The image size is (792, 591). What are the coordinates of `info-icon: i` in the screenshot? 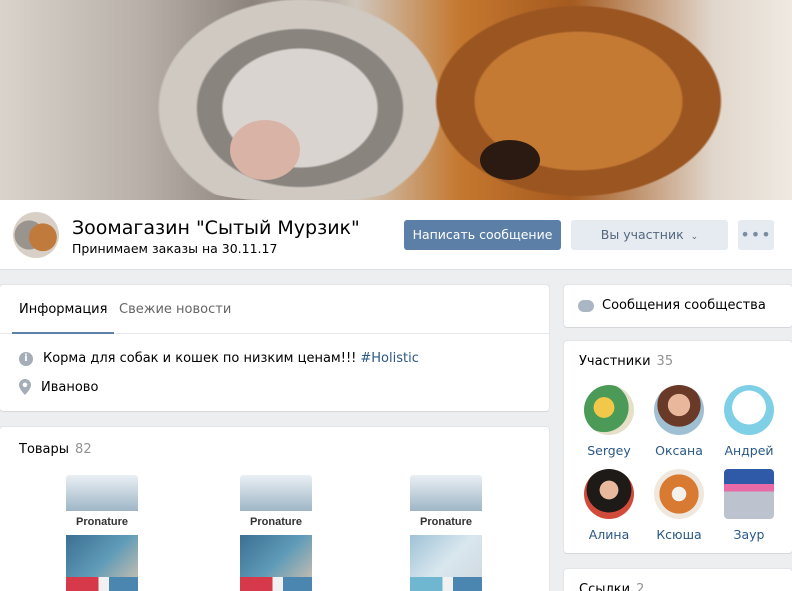 It's located at (26, 358).